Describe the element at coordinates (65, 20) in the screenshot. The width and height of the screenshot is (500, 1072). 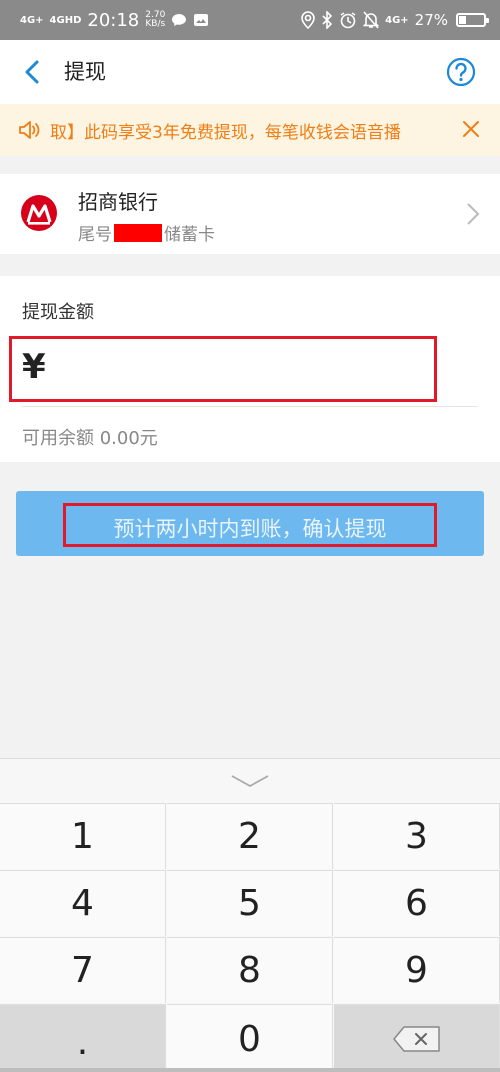
I see `signal-4g-hd: 4GHD` at that location.